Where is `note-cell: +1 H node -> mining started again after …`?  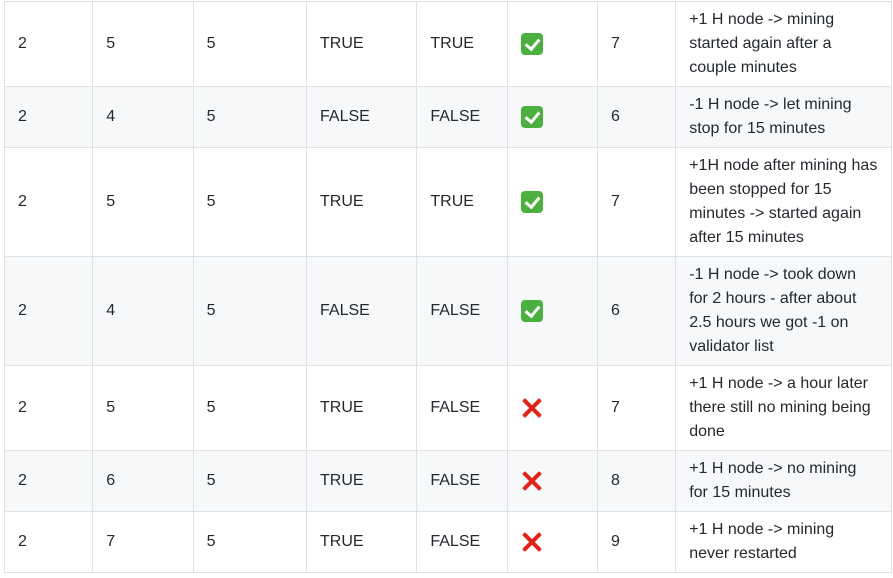
note-cell: +1 H node -> mining started again after … is located at coordinates (783, 44).